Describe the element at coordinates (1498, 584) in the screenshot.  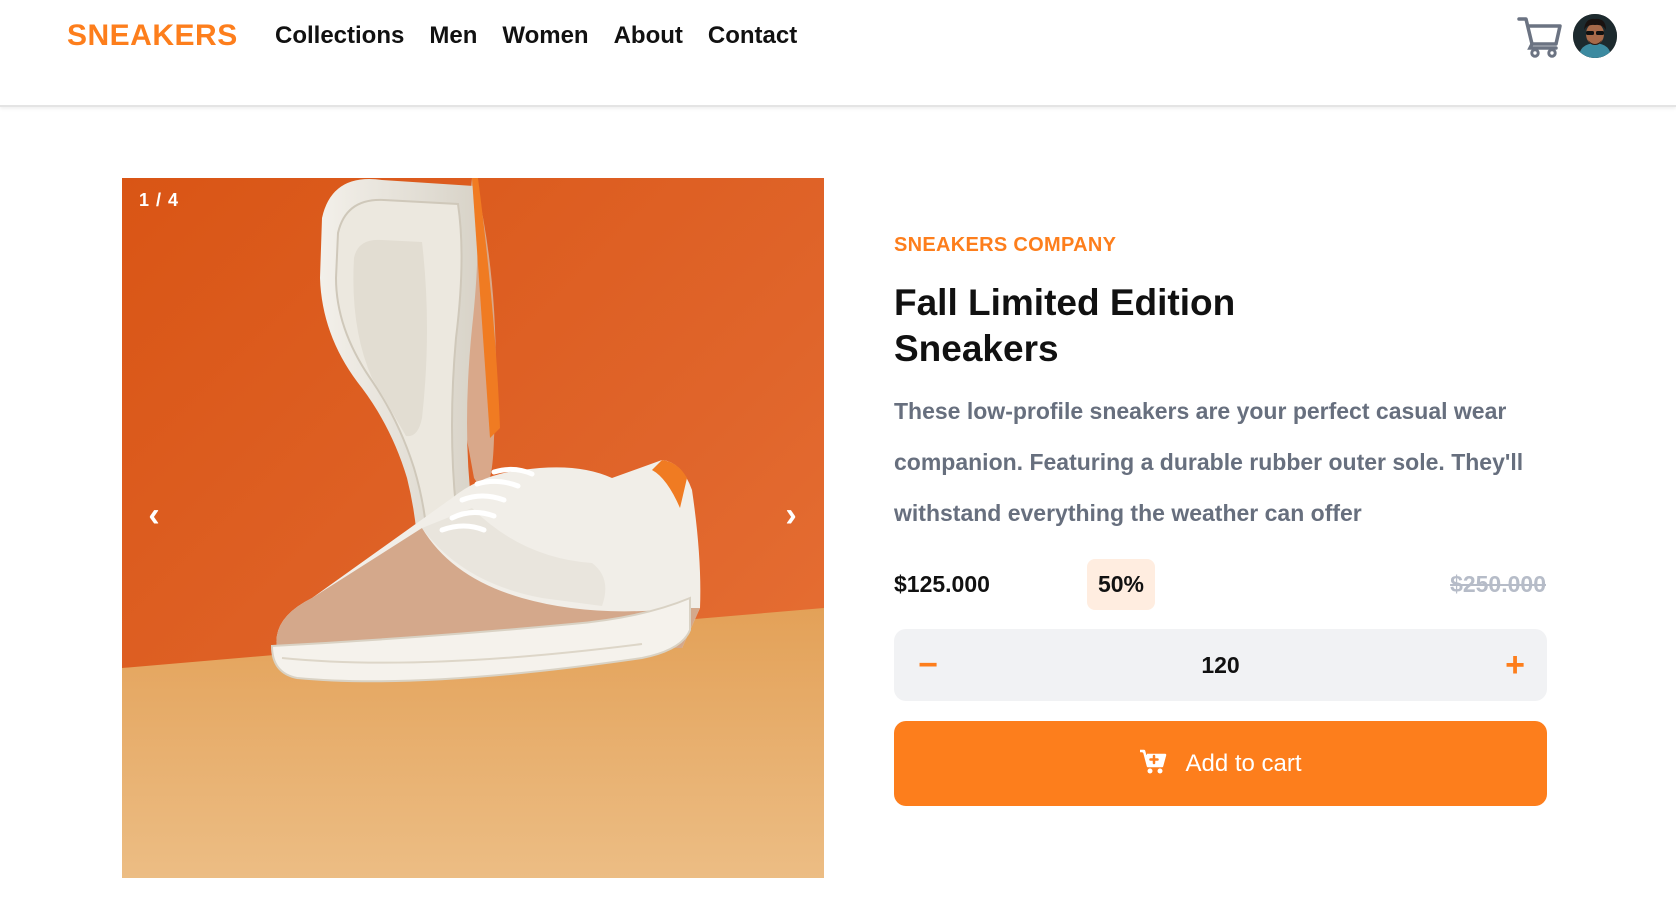
I see `original-price: $250.000` at that location.